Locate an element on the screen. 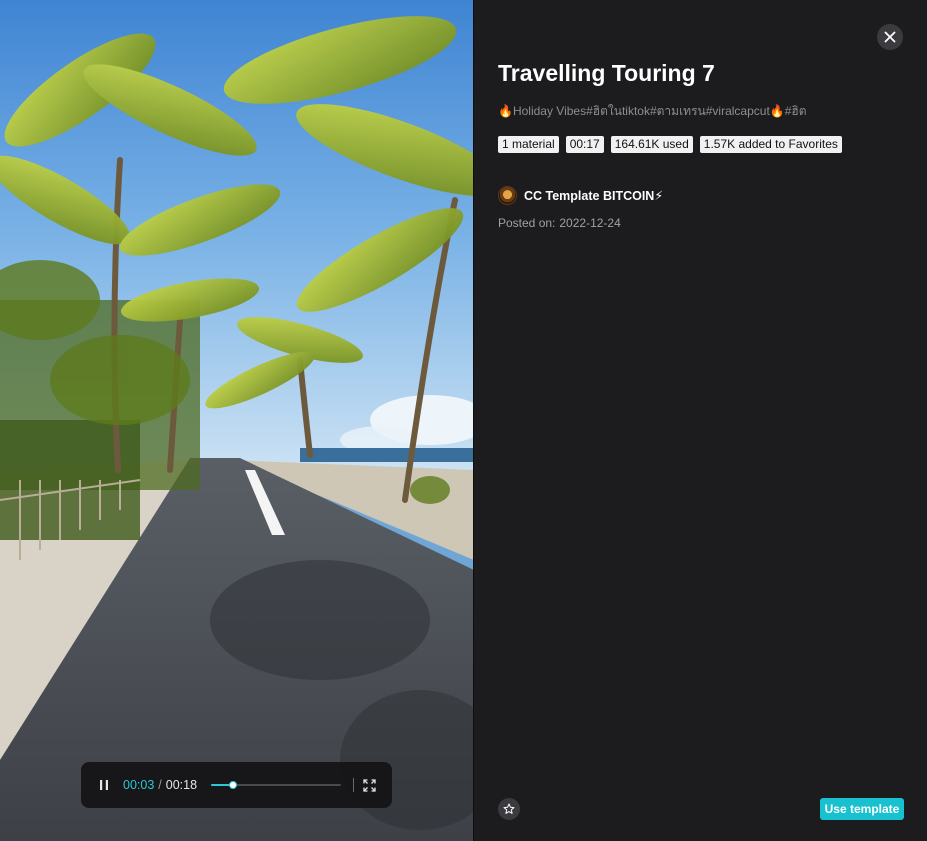  usage-count-badge: 164.61K used is located at coordinates (651, 144).